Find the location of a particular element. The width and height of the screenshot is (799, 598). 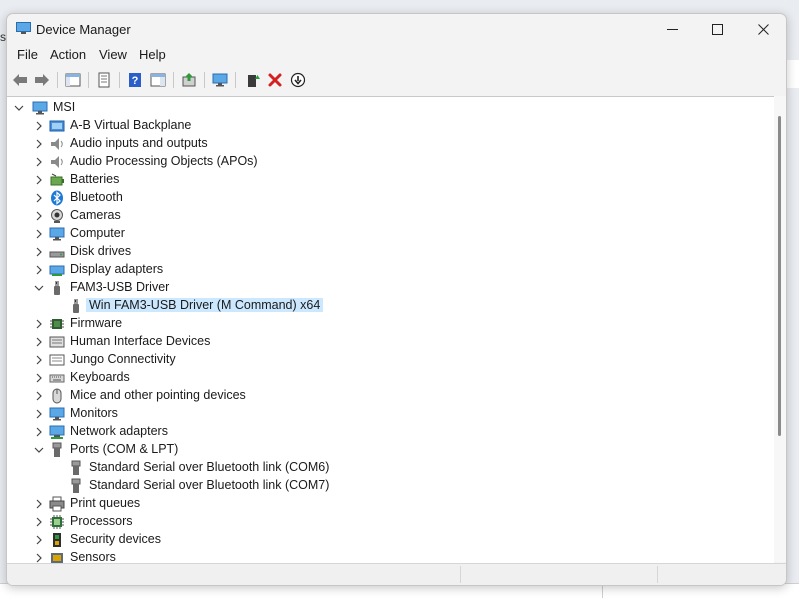

tree-category-processors: Processors is located at coordinates (390, 522).